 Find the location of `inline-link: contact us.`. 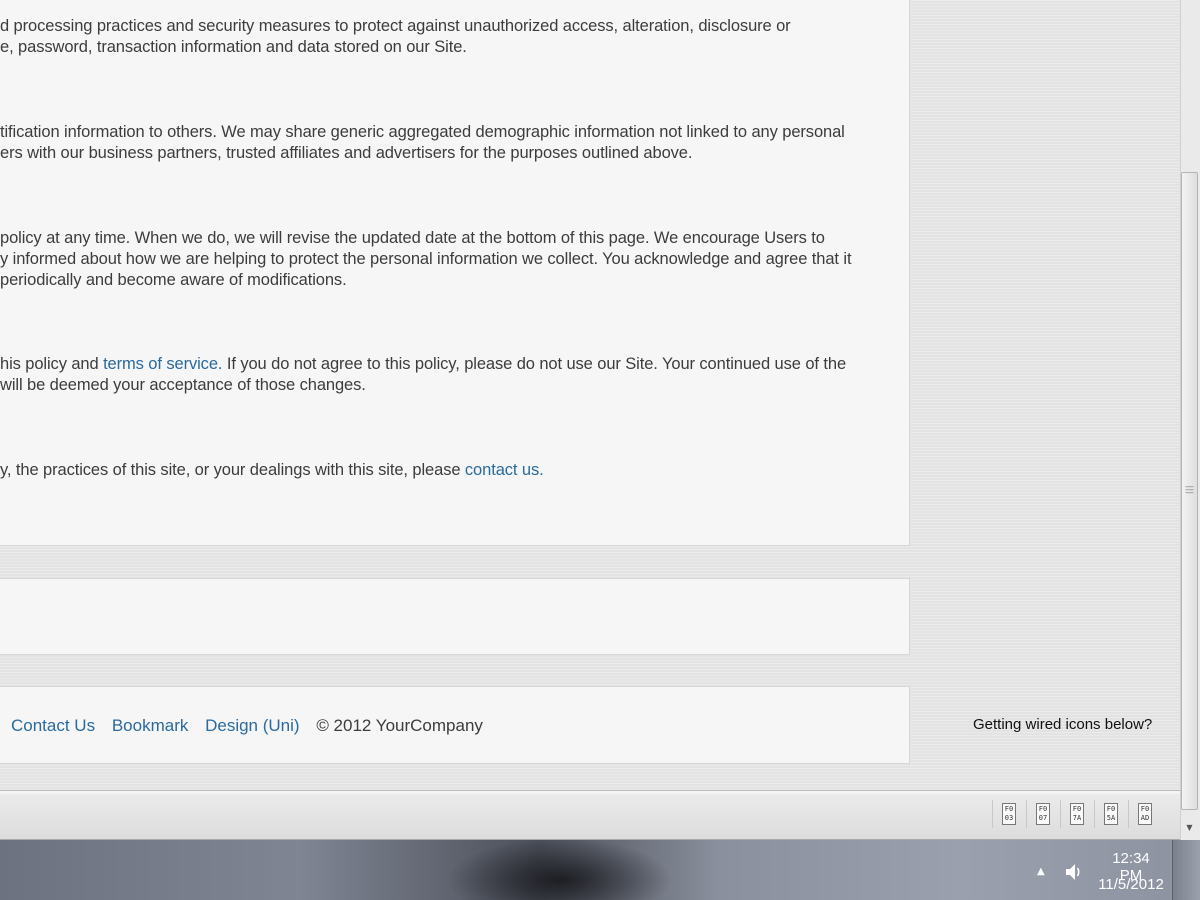

inline-link: contact us. is located at coordinates (504, 470).